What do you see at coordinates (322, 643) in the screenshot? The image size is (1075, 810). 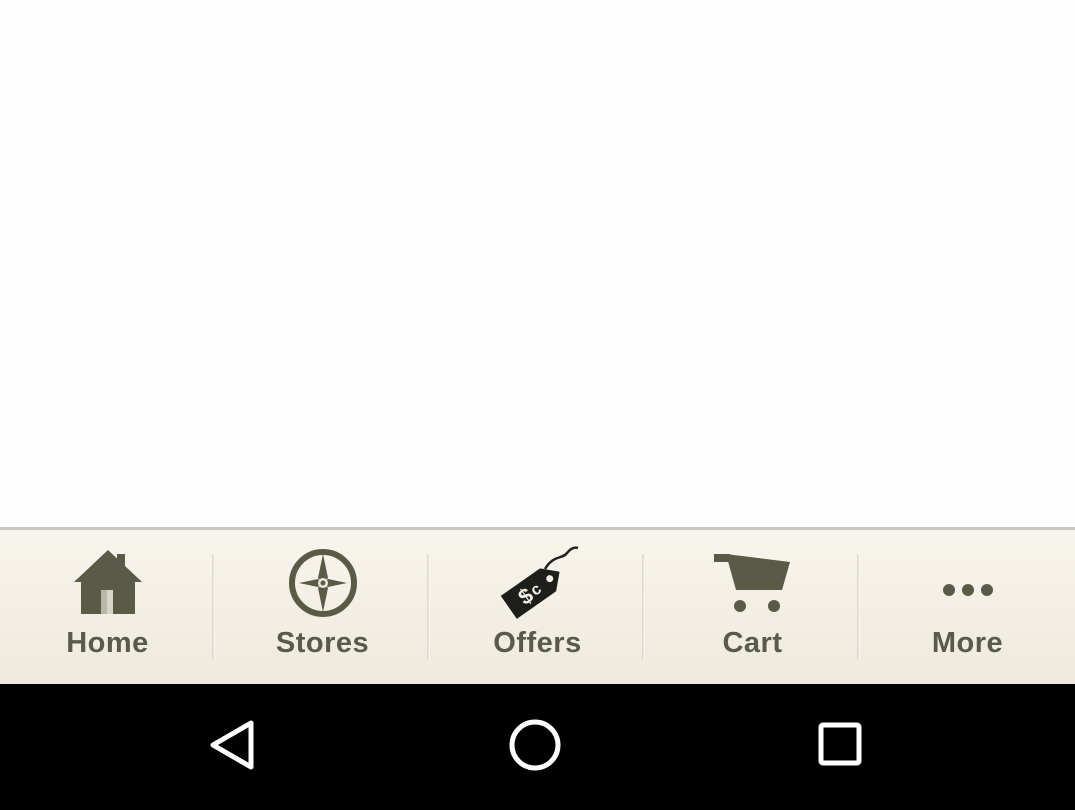 I see `tab-stores-label: Stores` at bounding box center [322, 643].